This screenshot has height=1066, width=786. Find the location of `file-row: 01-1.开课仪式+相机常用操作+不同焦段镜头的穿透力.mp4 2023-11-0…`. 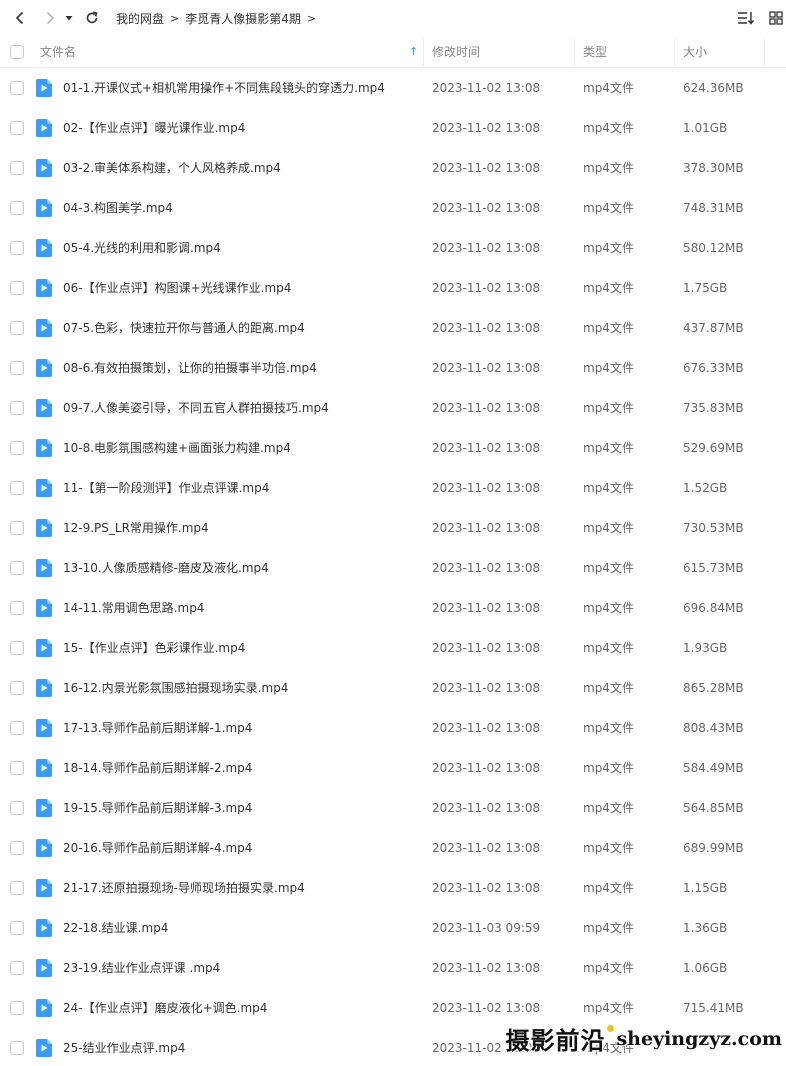

file-row: 01-1.开课仪式+相机常用操作+不同焦段镜头的穿透力.mp4 2023-11-0… is located at coordinates (393, 88).